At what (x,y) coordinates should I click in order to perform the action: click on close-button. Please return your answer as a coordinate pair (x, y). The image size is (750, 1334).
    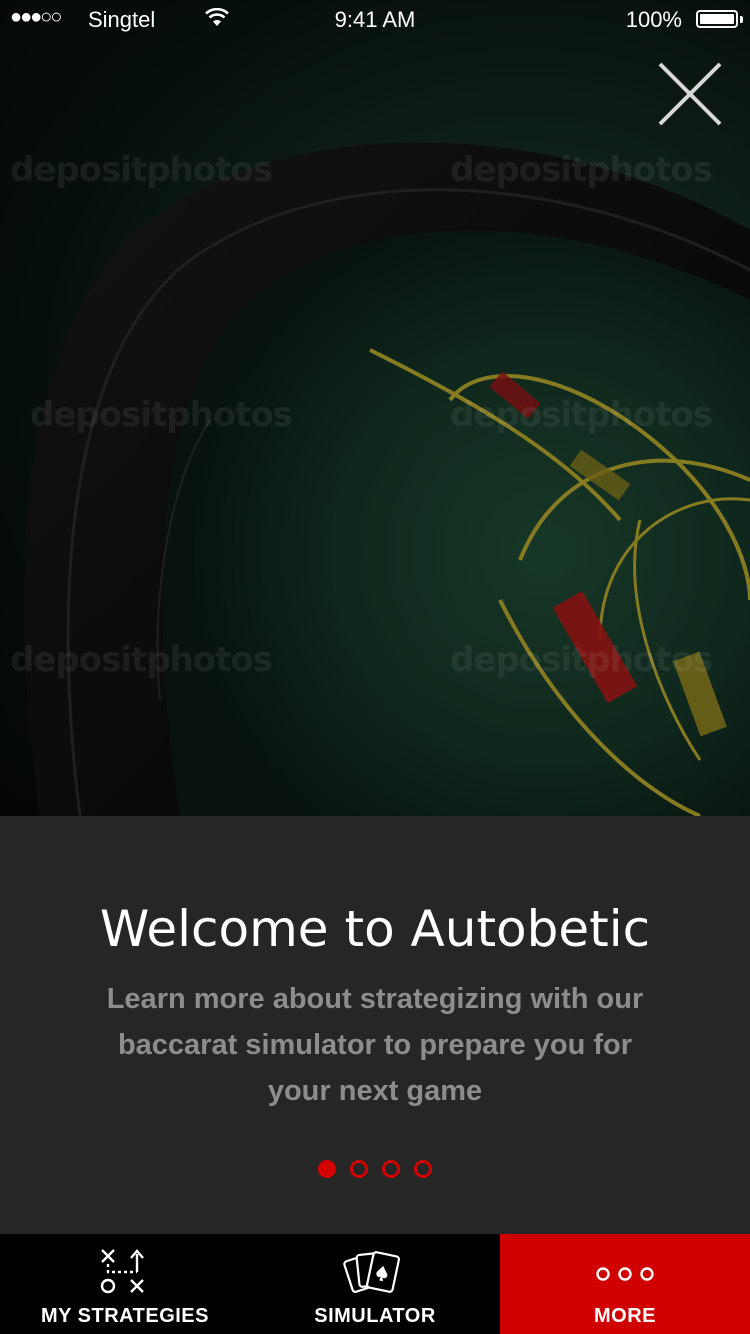
    Looking at the image, I should click on (690, 94).